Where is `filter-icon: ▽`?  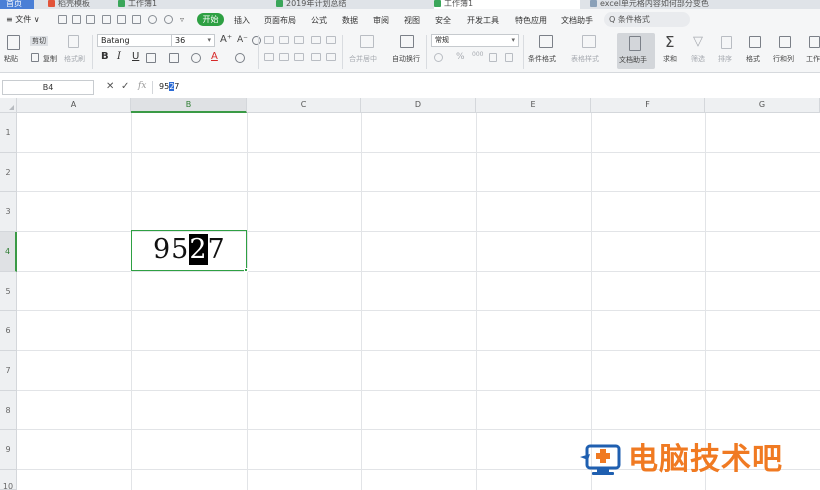
filter-icon: ▽ is located at coordinates (698, 41).